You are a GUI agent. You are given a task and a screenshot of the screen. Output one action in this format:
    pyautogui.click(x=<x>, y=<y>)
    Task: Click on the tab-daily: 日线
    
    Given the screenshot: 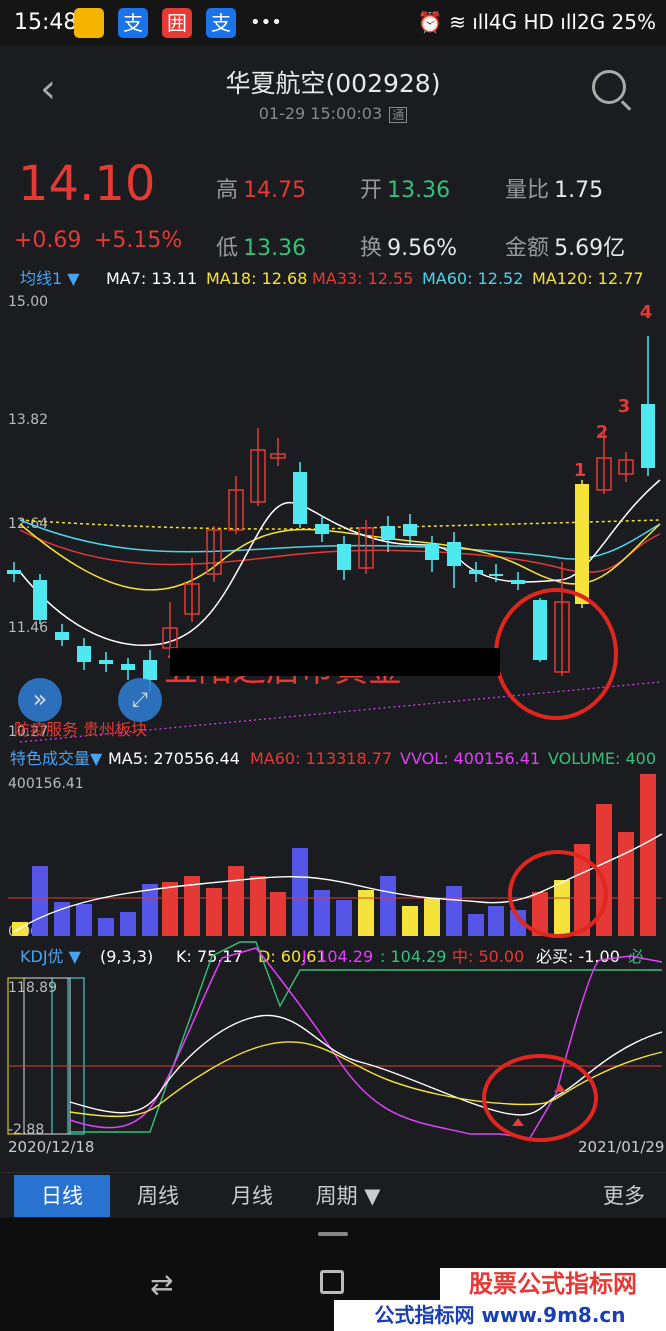 What is the action you would take?
    pyautogui.click(x=62, y=1196)
    